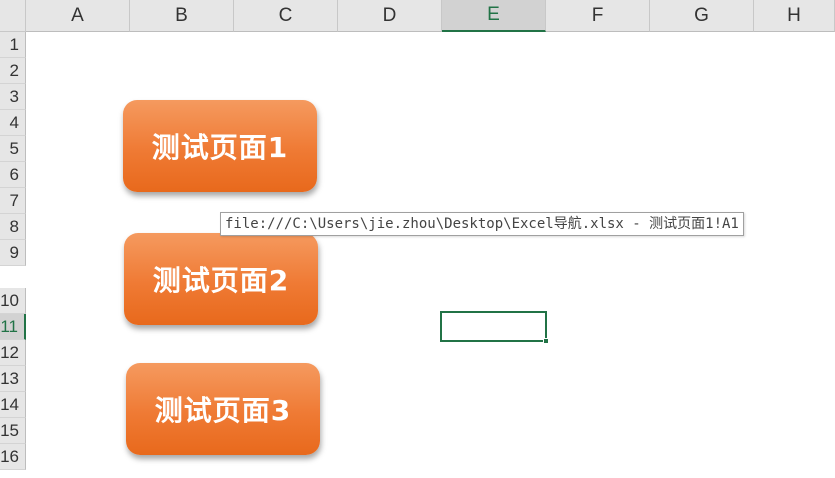 This screenshot has width=835, height=478. Describe the element at coordinates (78, 16) in the screenshot. I see `column-header-a: A` at that location.